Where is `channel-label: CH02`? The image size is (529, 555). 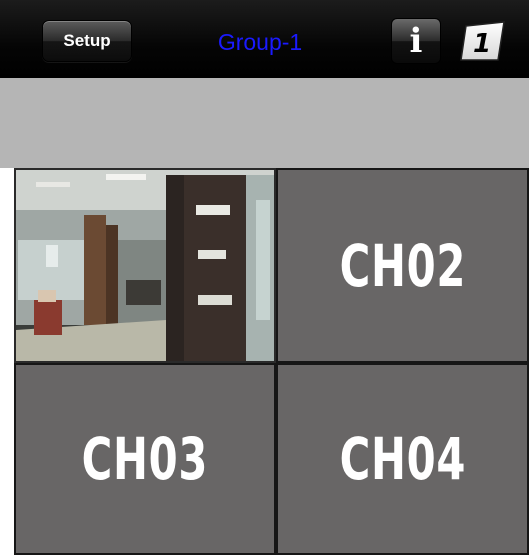
channel-label: CH02 is located at coordinates (402, 265).